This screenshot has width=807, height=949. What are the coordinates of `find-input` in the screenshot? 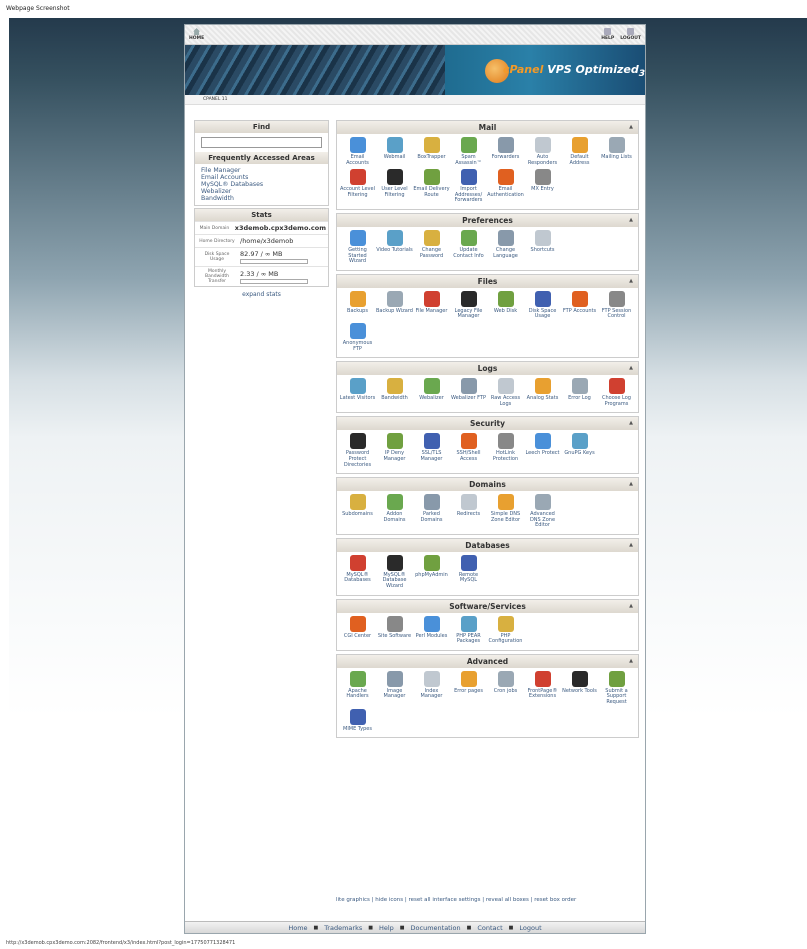 It's located at (261, 142).